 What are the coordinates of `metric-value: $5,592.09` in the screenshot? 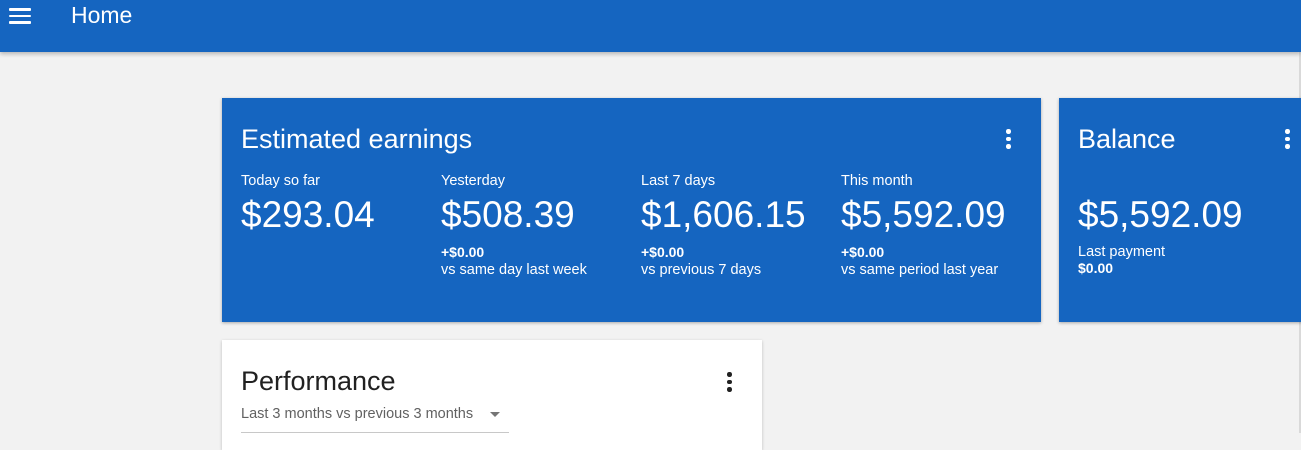 It's located at (923, 214).